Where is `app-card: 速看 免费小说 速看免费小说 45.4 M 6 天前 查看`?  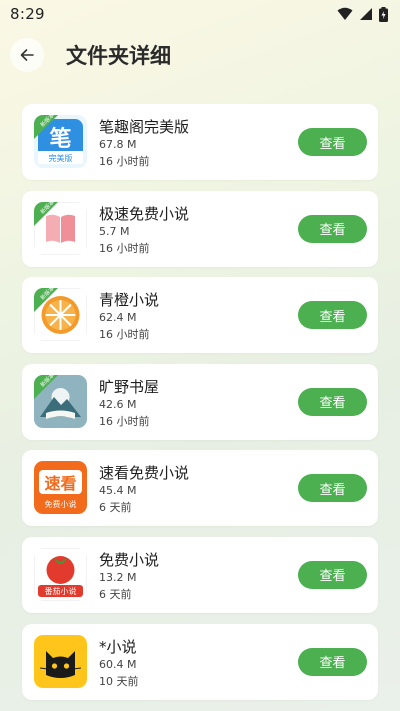 app-card: 速看 免费小说 速看免费小说 45.4 M 6 天前 查看 is located at coordinates (200, 488).